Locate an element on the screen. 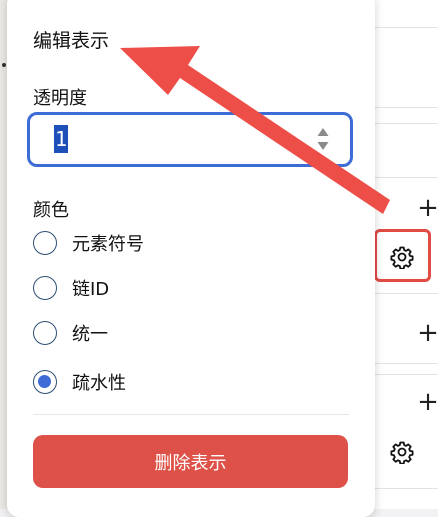 This screenshot has height=517, width=438. radio-label: 统一 is located at coordinates (90, 334).